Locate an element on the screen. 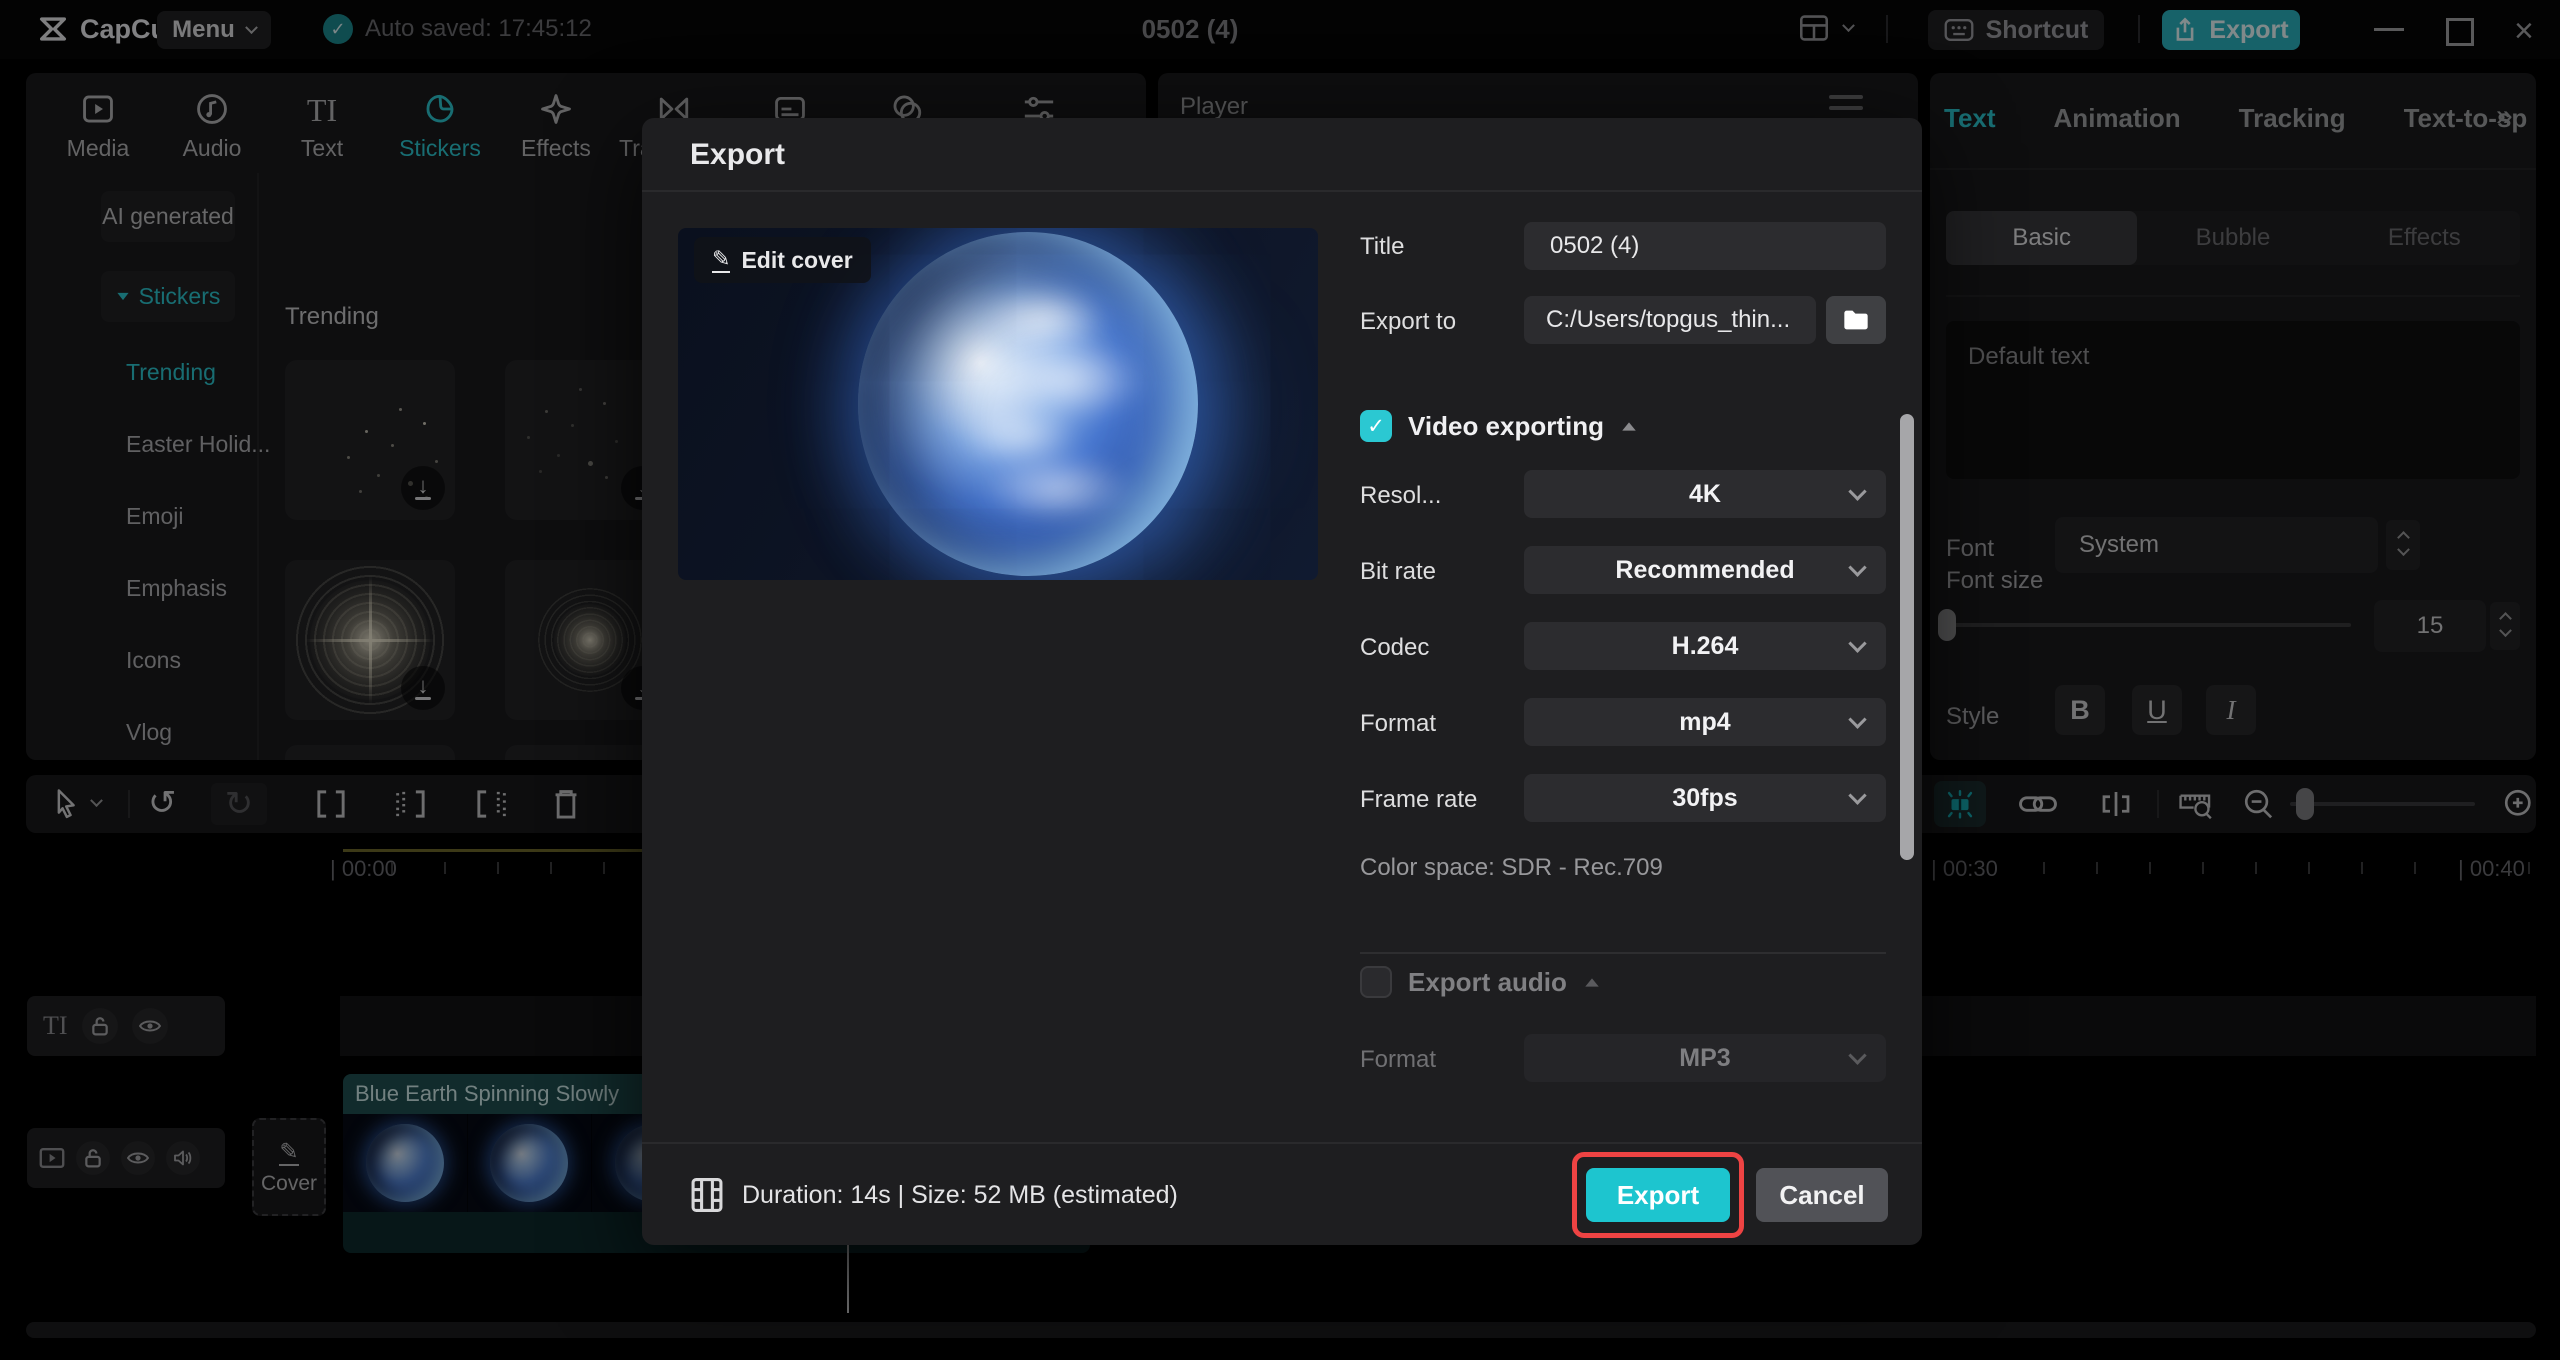 This screenshot has height=1360, width=2560. edit-cover-button: ✎ Edit cover is located at coordinates (782, 260).